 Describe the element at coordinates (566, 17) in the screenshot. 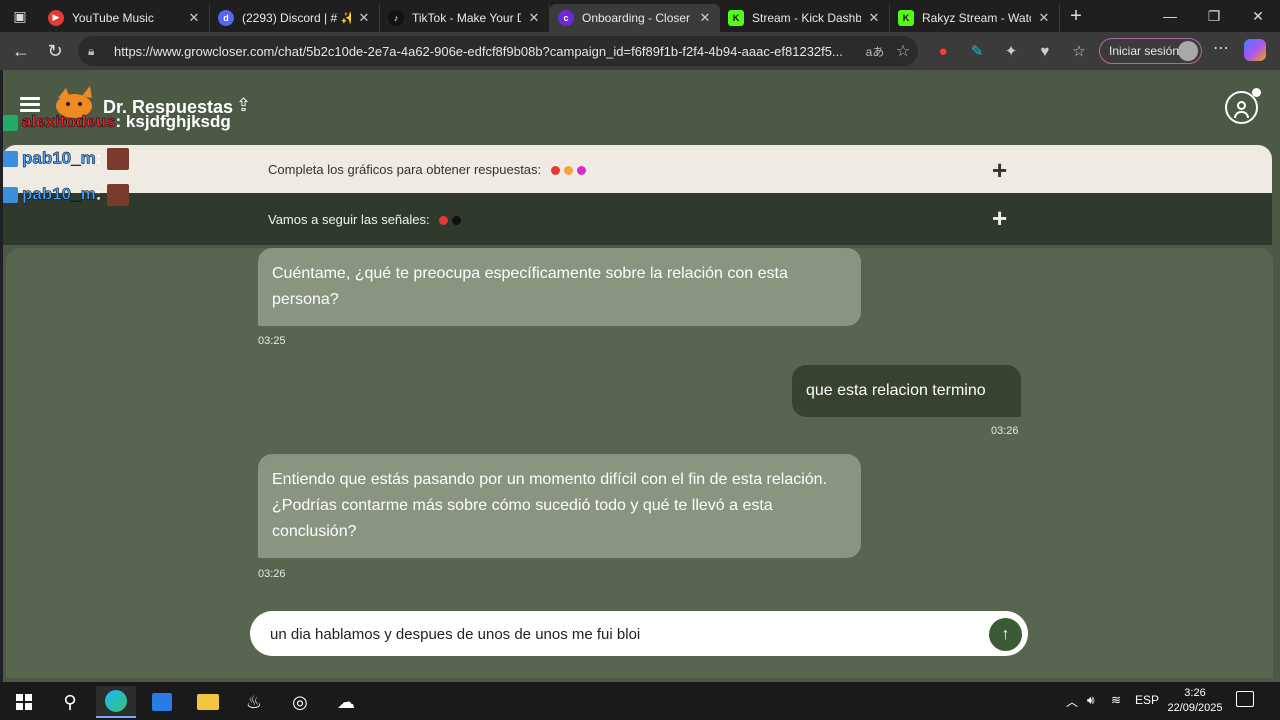

I see `closer-icon: c` at that location.